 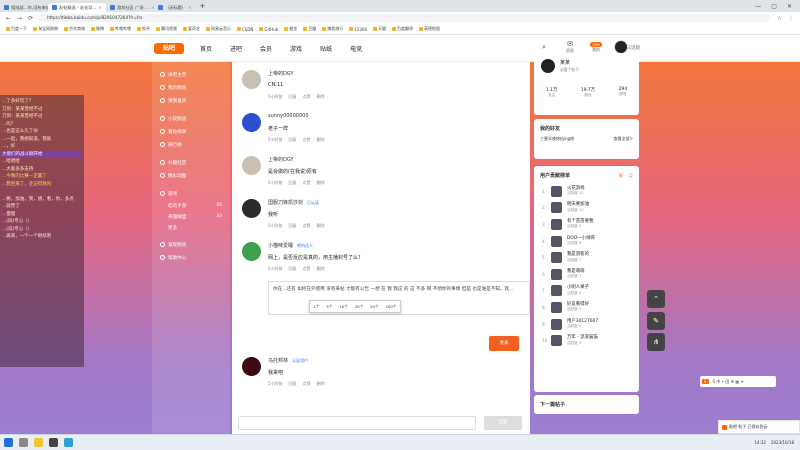 What do you see at coordinates (656, 299) in the screenshot?
I see `back-to-top-button: ⌃` at bounding box center [656, 299].